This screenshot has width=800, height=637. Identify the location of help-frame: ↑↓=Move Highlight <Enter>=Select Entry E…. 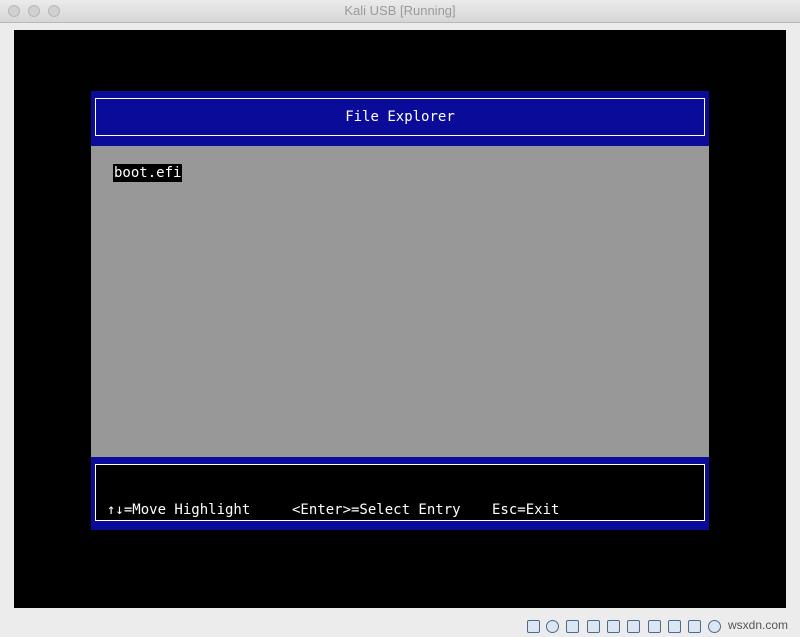
(400, 492).